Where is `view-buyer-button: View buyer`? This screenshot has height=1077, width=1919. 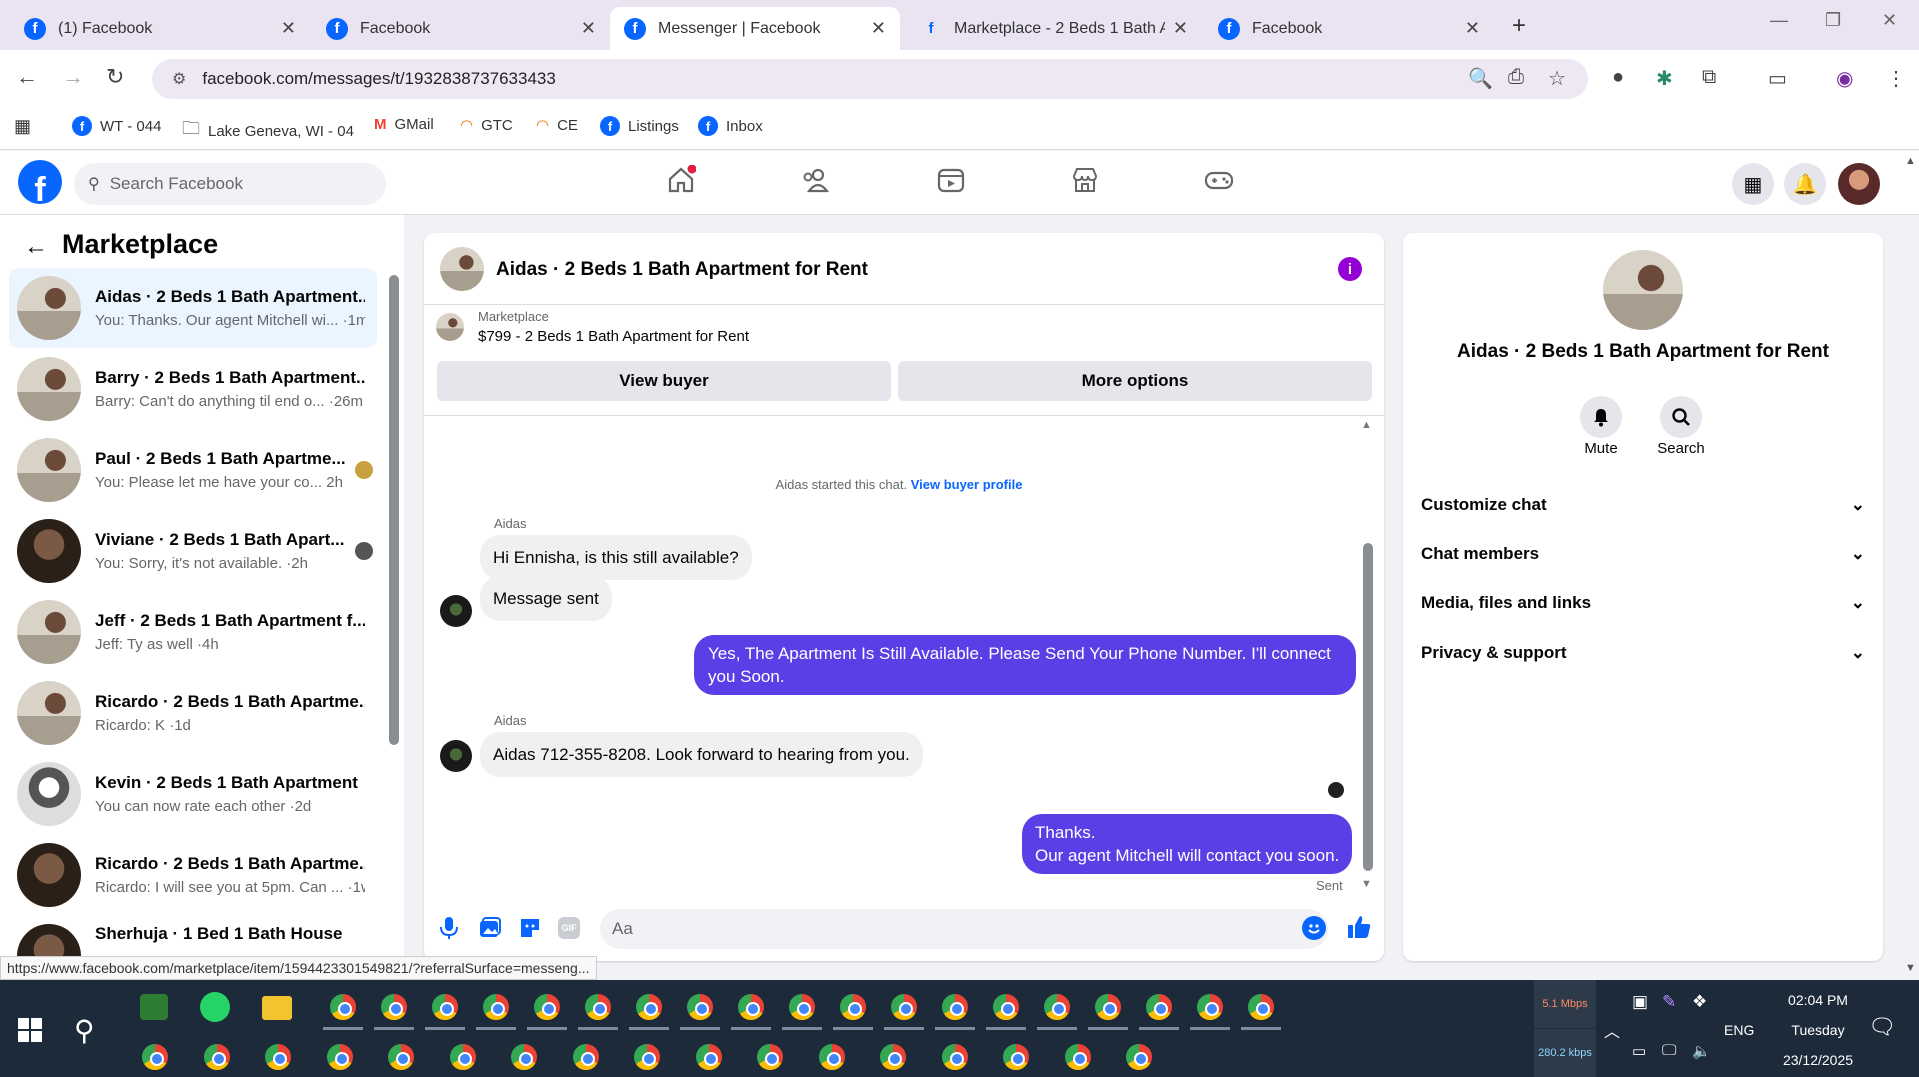 view-buyer-button: View buyer is located at coordinates (664, 381).